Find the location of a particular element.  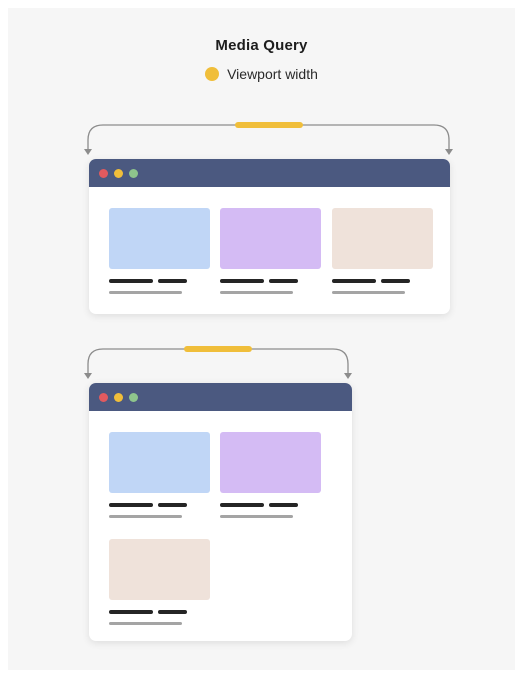

viewport-width-arrow-narrow is located at coordinates (218, 362).